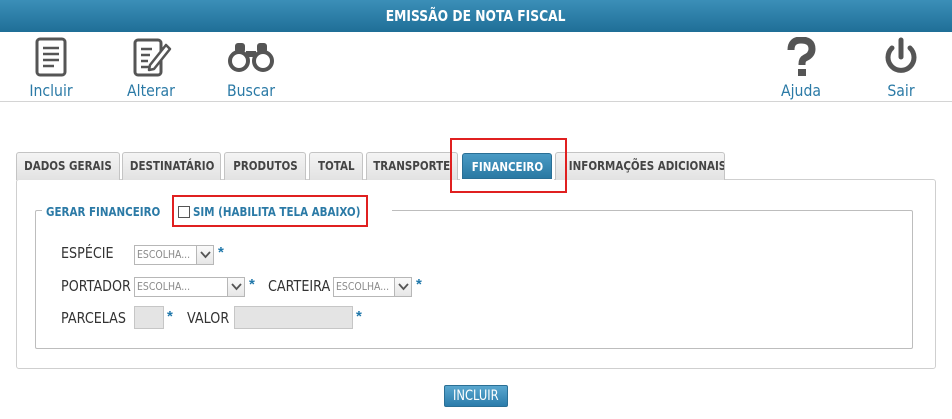 Image resolution: width=952 pixels, height=419 pixels. I want to click on tab-financeiro: FINANCEIRO, so click(507, 166).